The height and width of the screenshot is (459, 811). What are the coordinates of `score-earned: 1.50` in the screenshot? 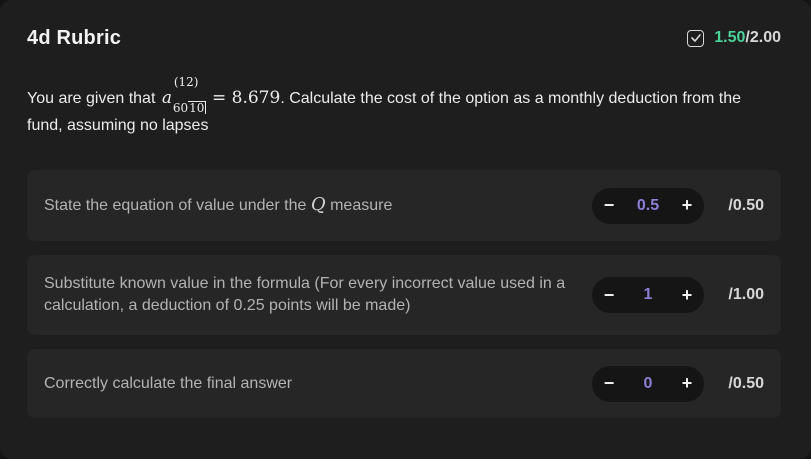 It's located at (730, 37).